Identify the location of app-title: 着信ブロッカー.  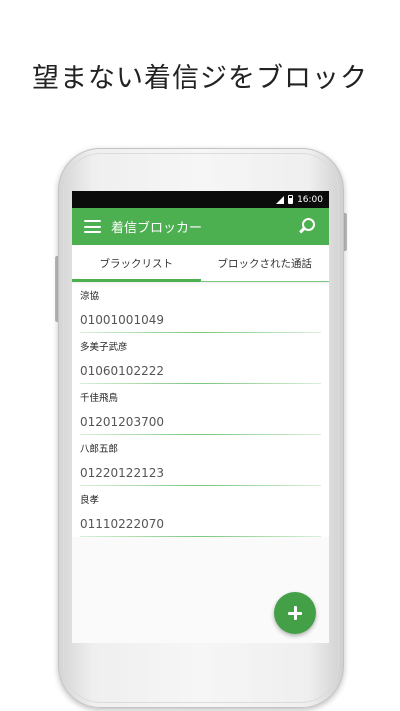
(157, 228).